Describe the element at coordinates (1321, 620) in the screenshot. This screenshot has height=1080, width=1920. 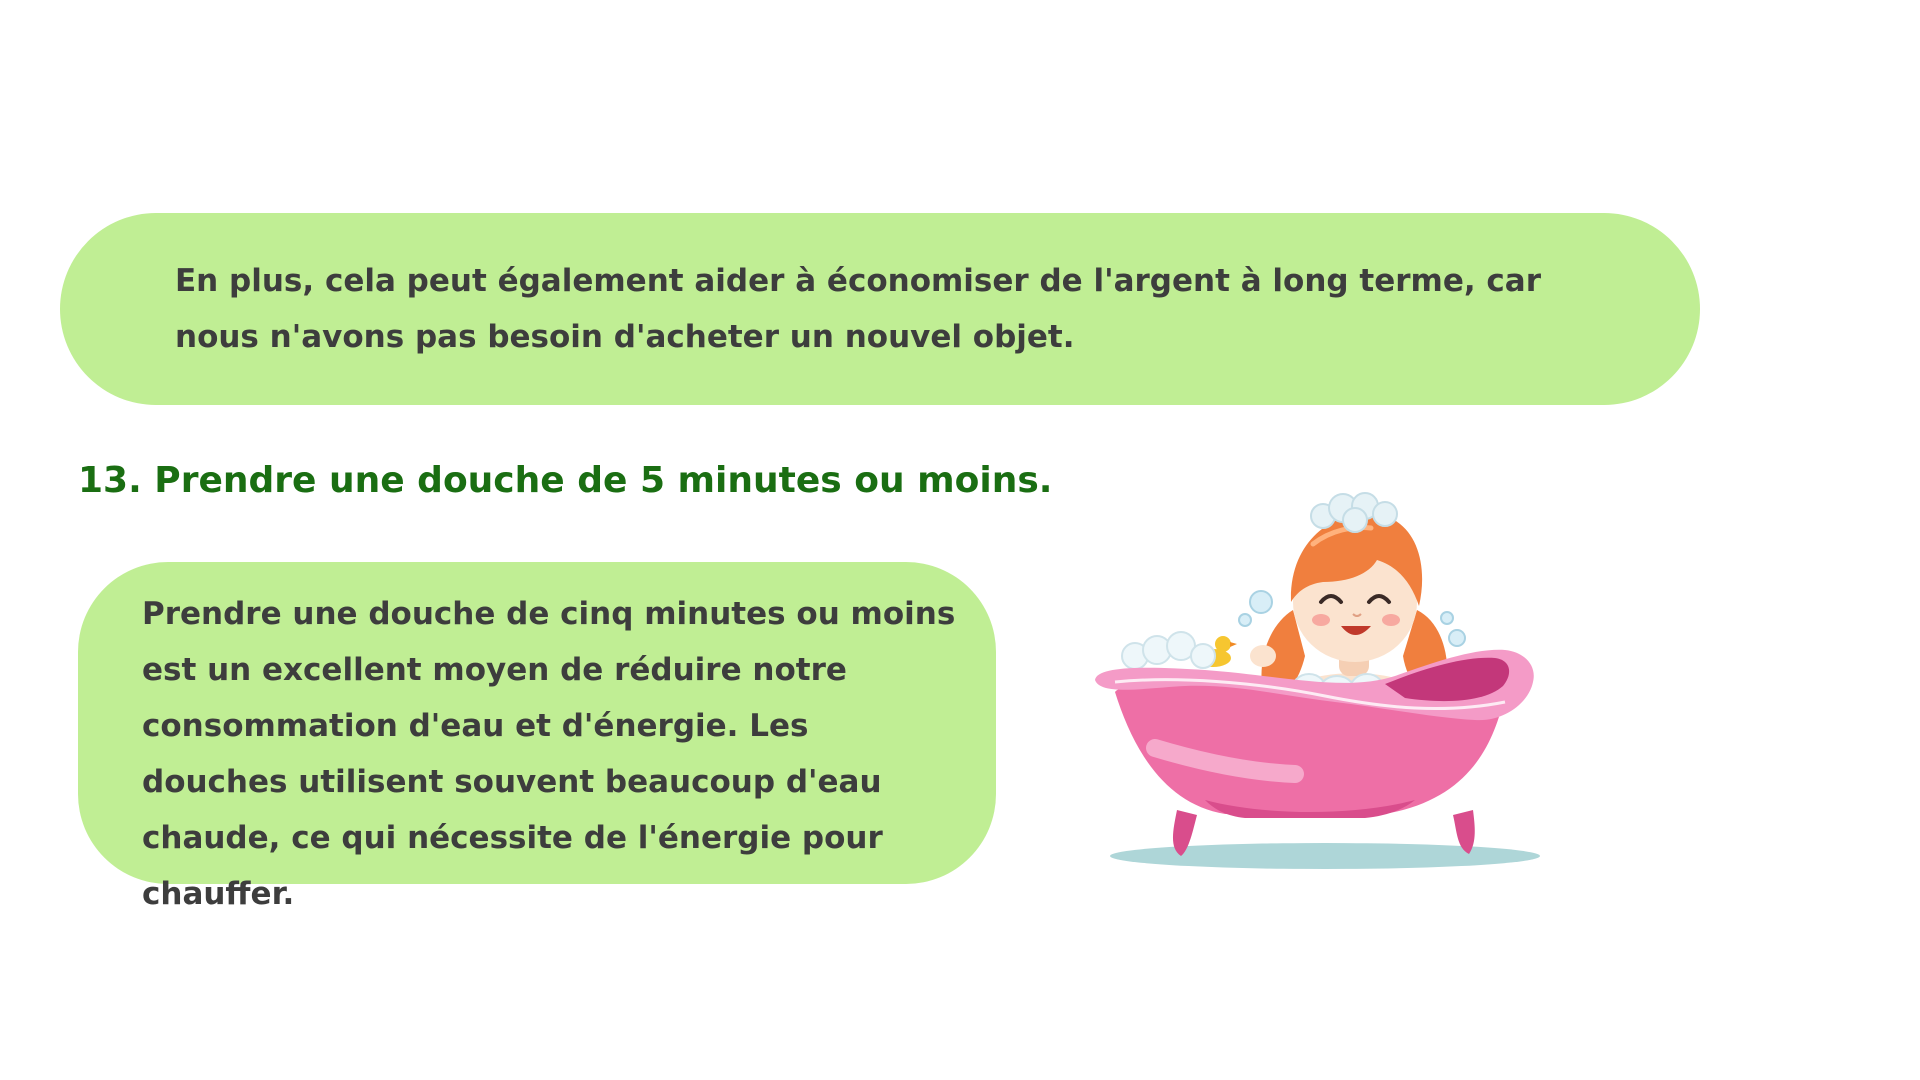
I see `cheek-left` at that location.